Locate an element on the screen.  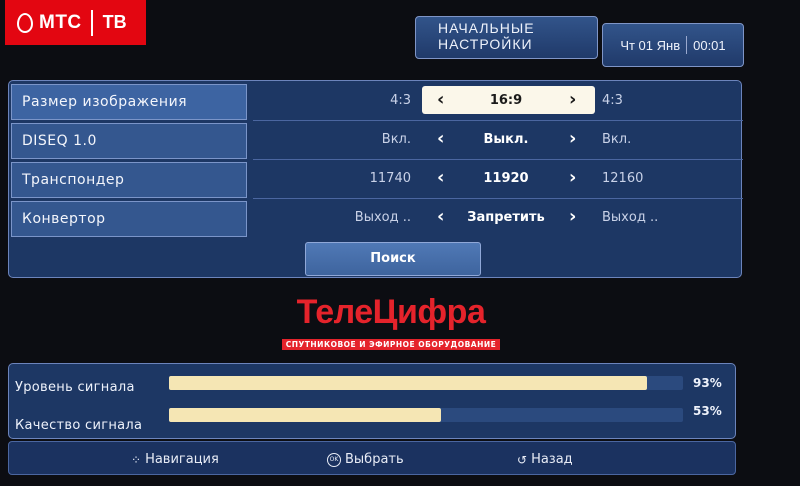
signal-quality-bar is located at coordinates (426, 415).